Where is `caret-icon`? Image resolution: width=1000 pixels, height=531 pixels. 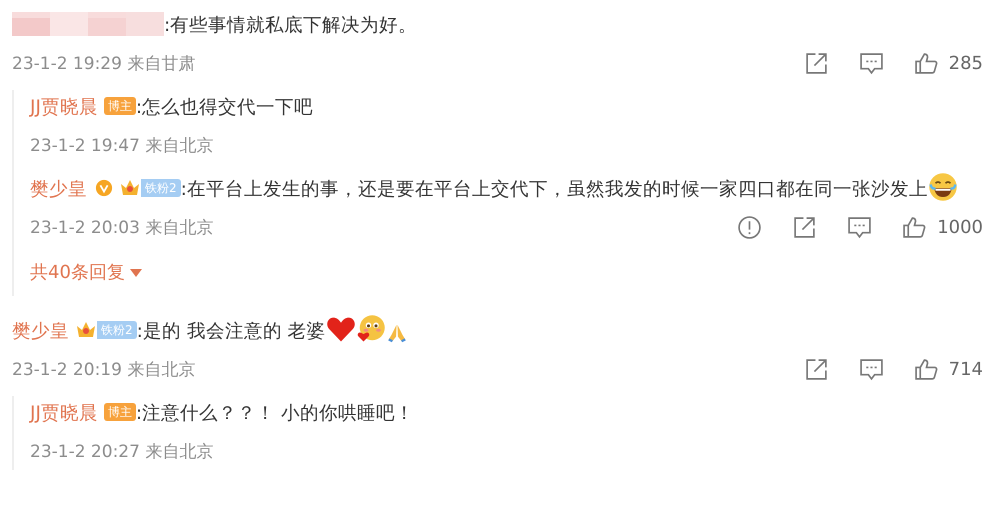
caret-icon is located at coordinates (136, 273).